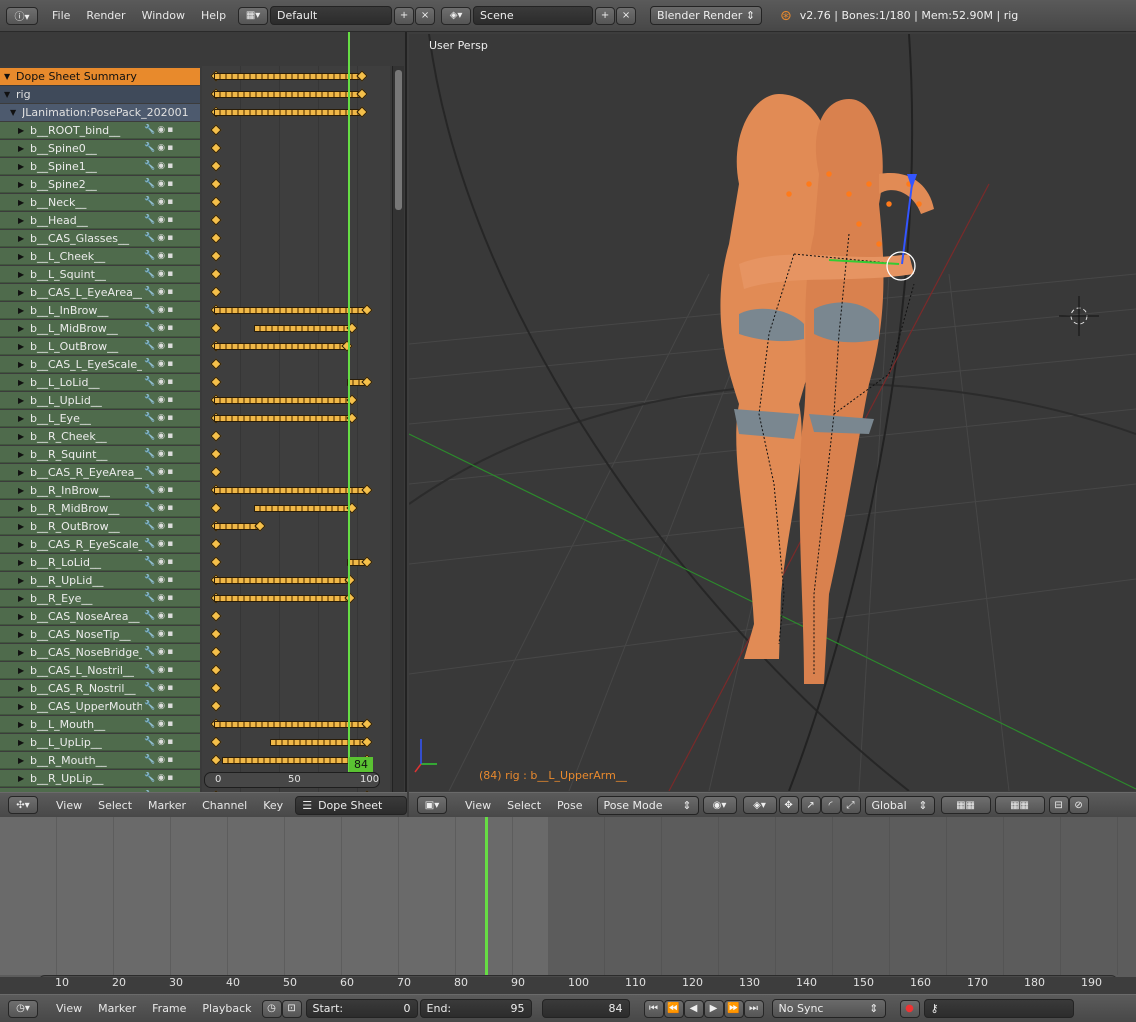 This screenshot has height=1022, width=1136. What do you see at coordinates (361, 1008) in the screenshot?
I see `start-frame-field: Start: 0` at bounding box center [361, 1008].